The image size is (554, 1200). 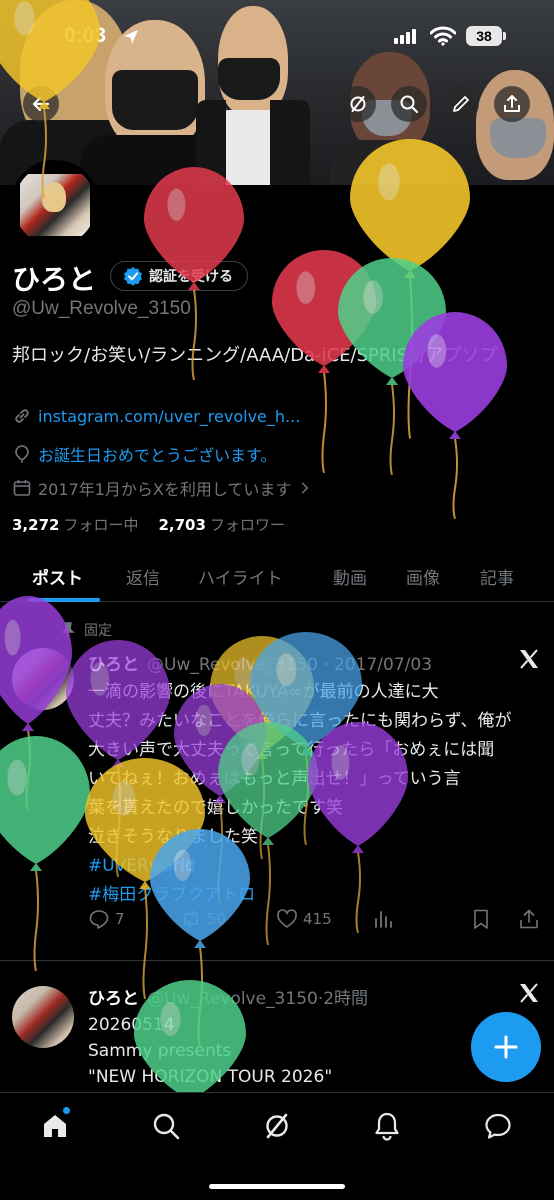 What do you see at coordinates (66, 1110) in the screenshot?
I see `home-notification-dot` at bounding box center [66, 1110].